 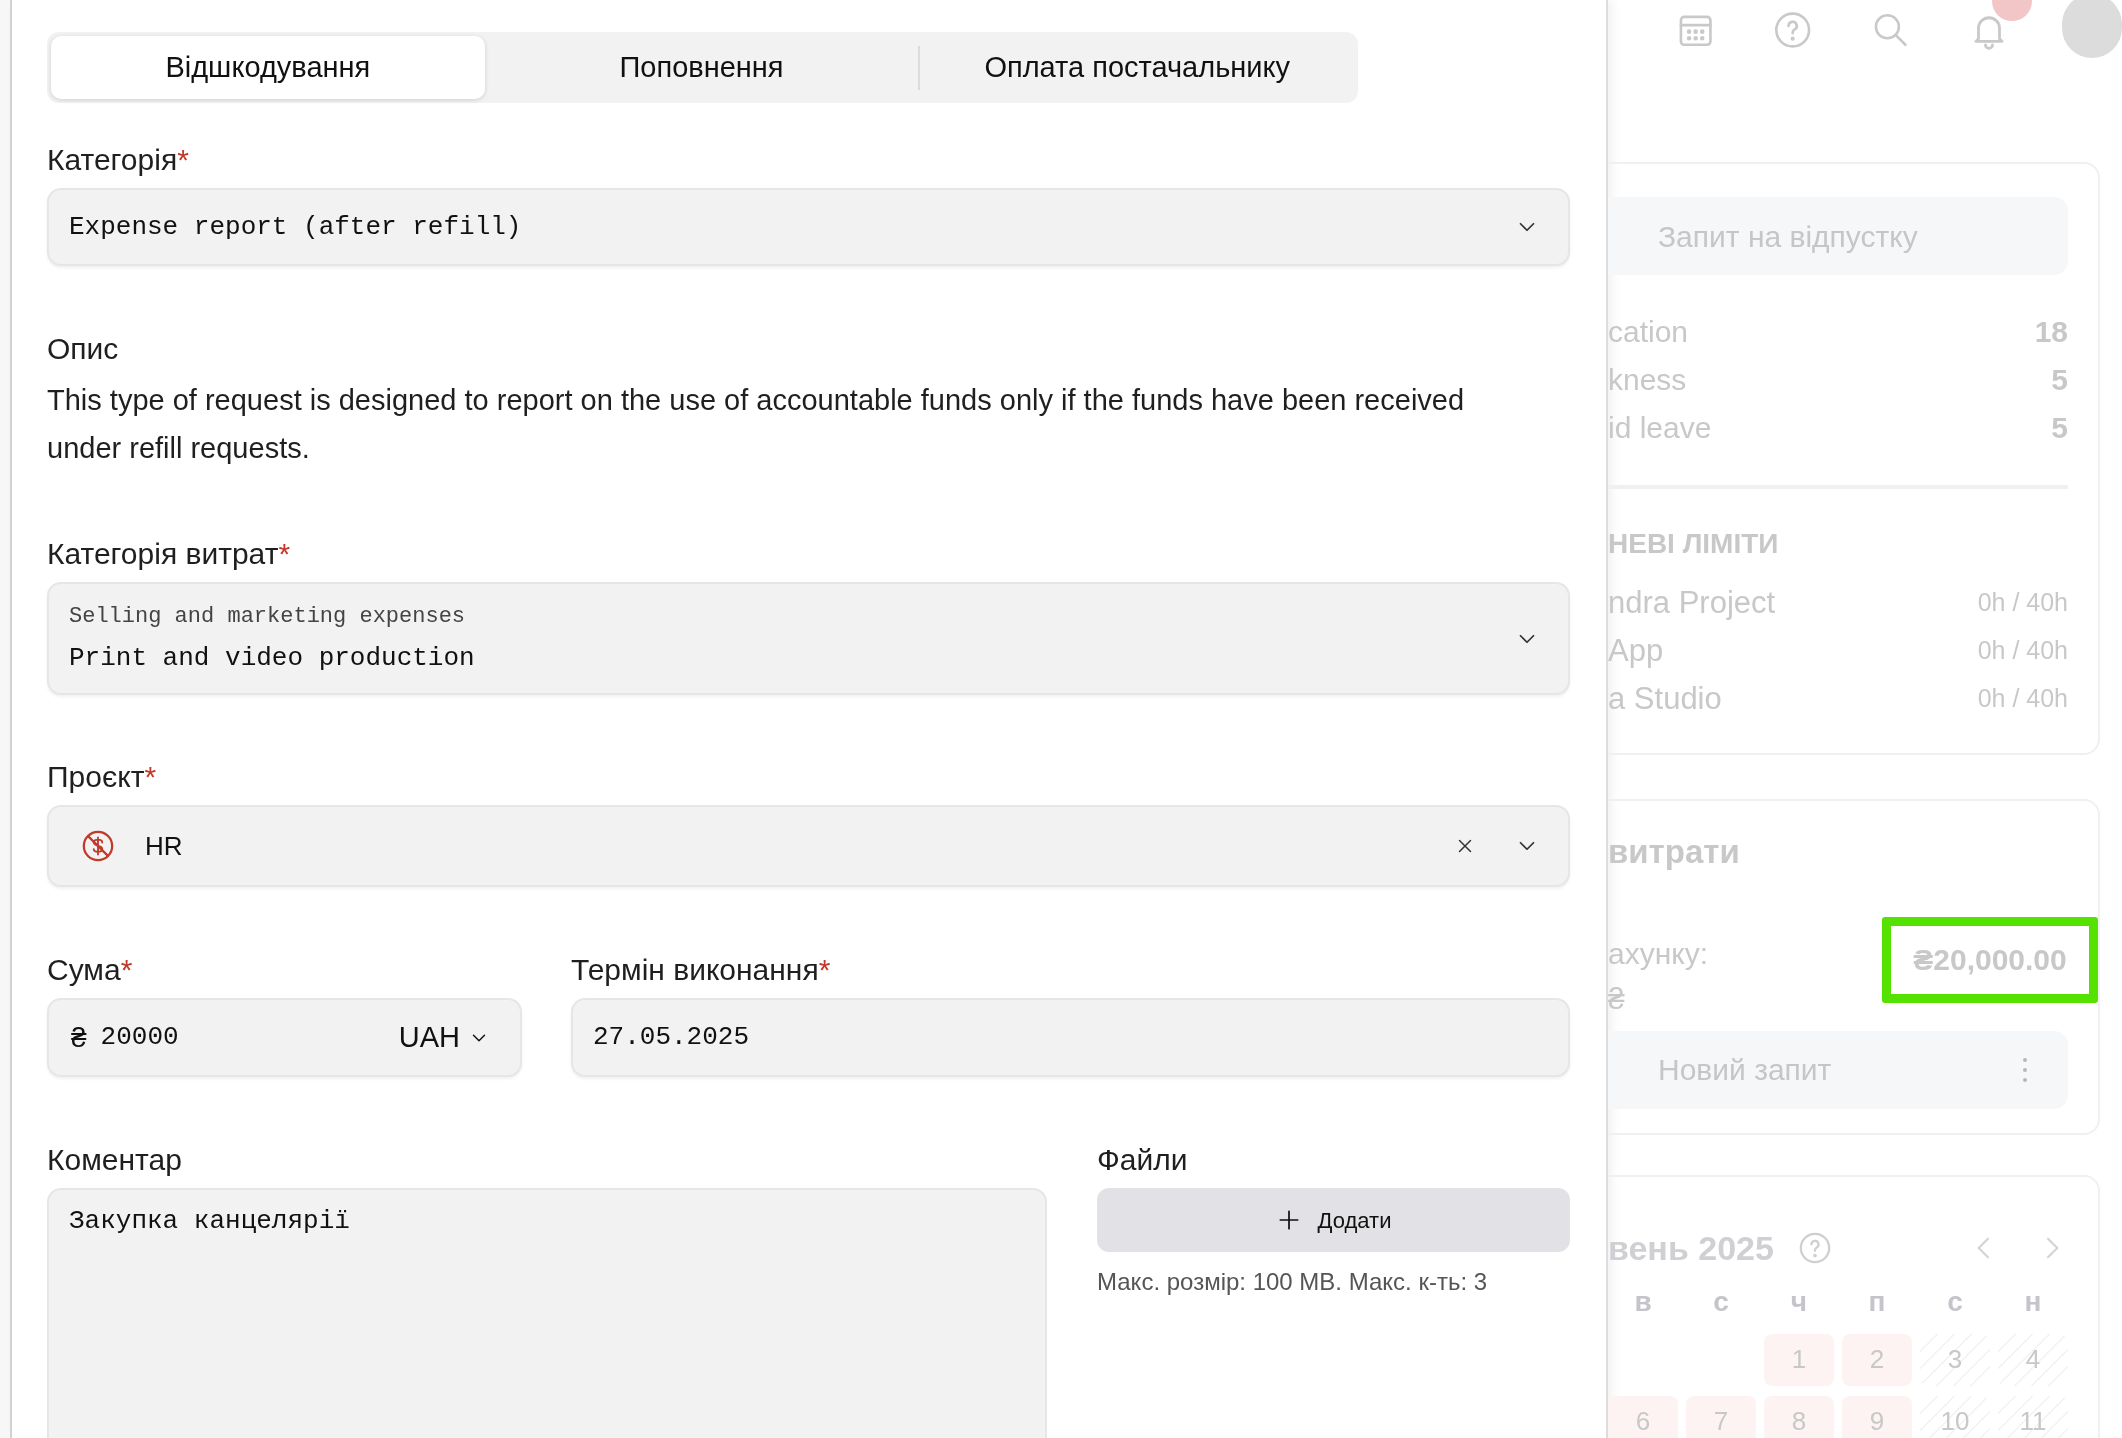 What do you see at coordinates (695, 970) in the screenshot?
I see `field-label: Термін виконання` at bounding box center [695, 970].